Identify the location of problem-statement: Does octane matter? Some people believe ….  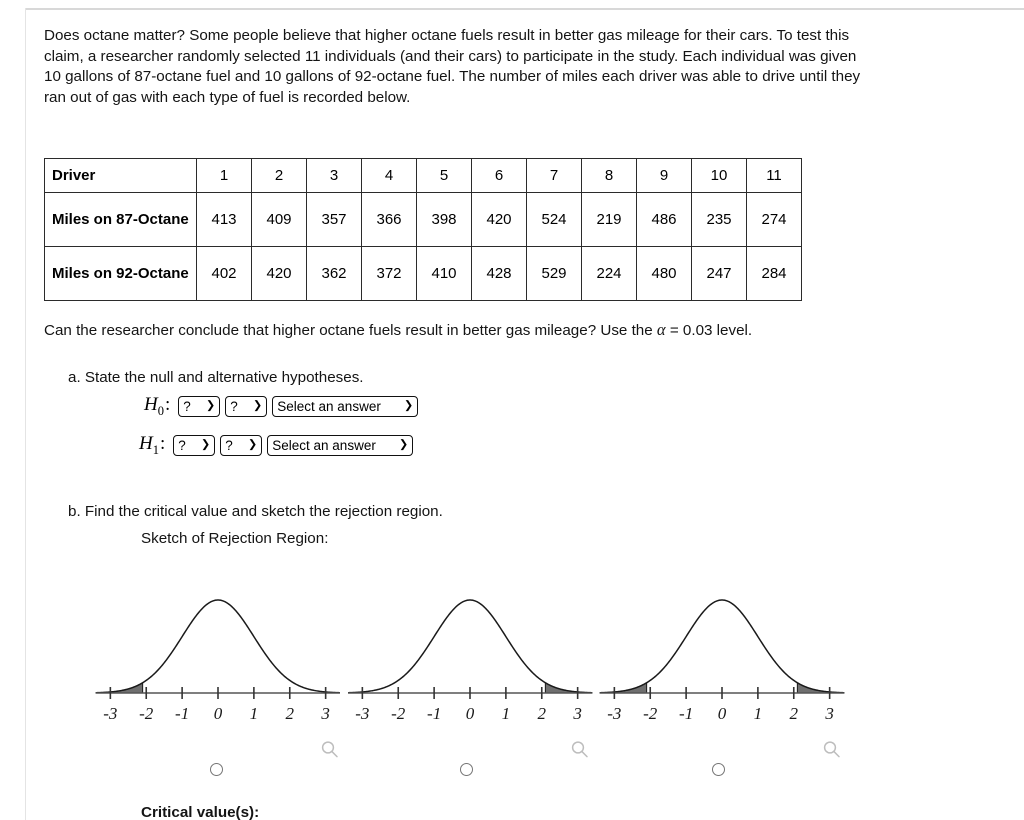
(452, 66).